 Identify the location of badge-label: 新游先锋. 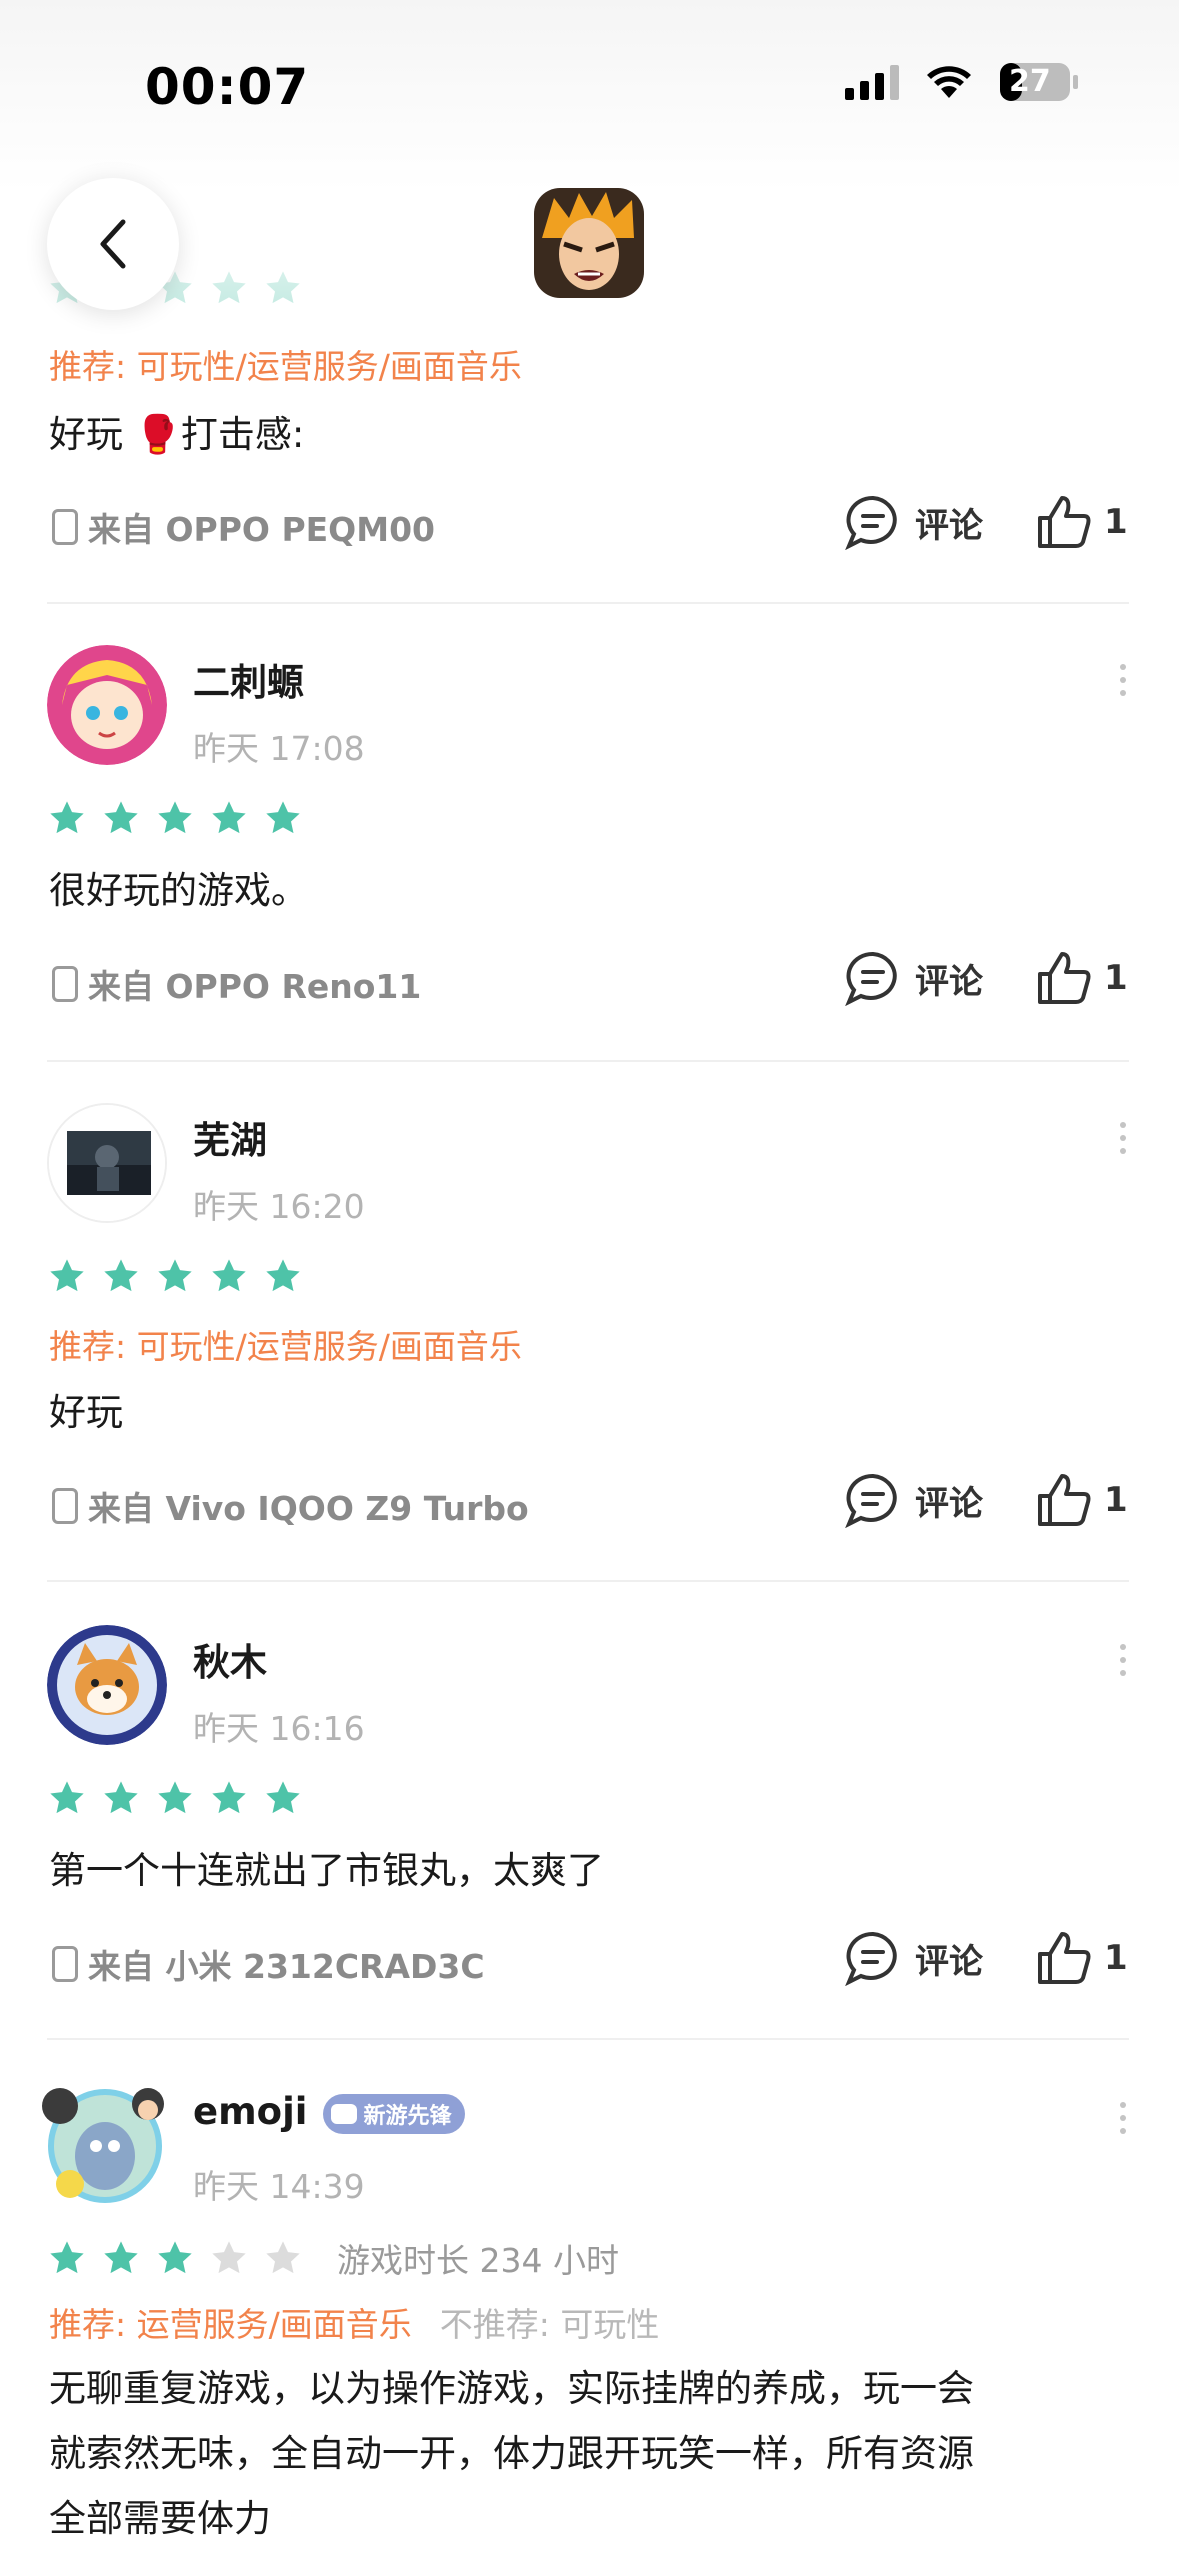
(407, 2116).